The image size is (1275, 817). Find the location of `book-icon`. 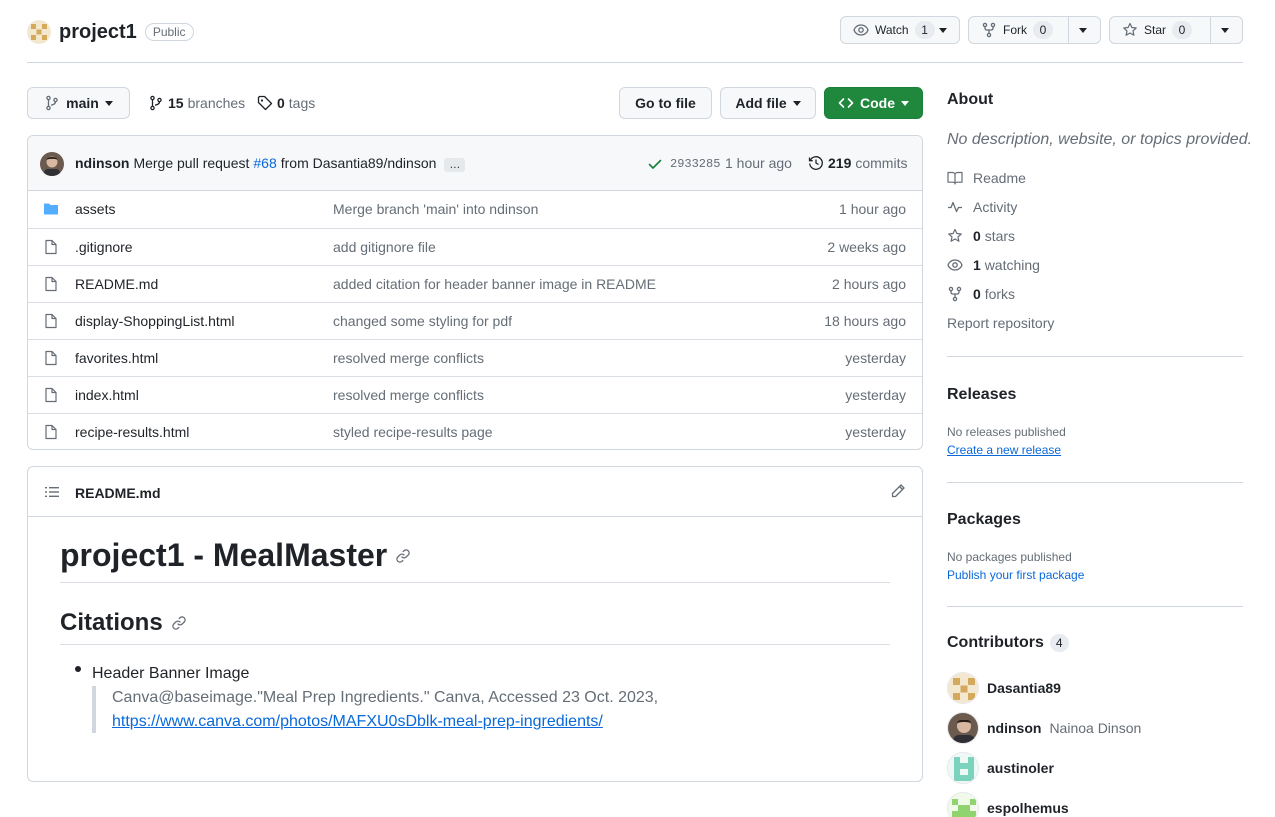

book-icon is located at coordinates (955, 178).